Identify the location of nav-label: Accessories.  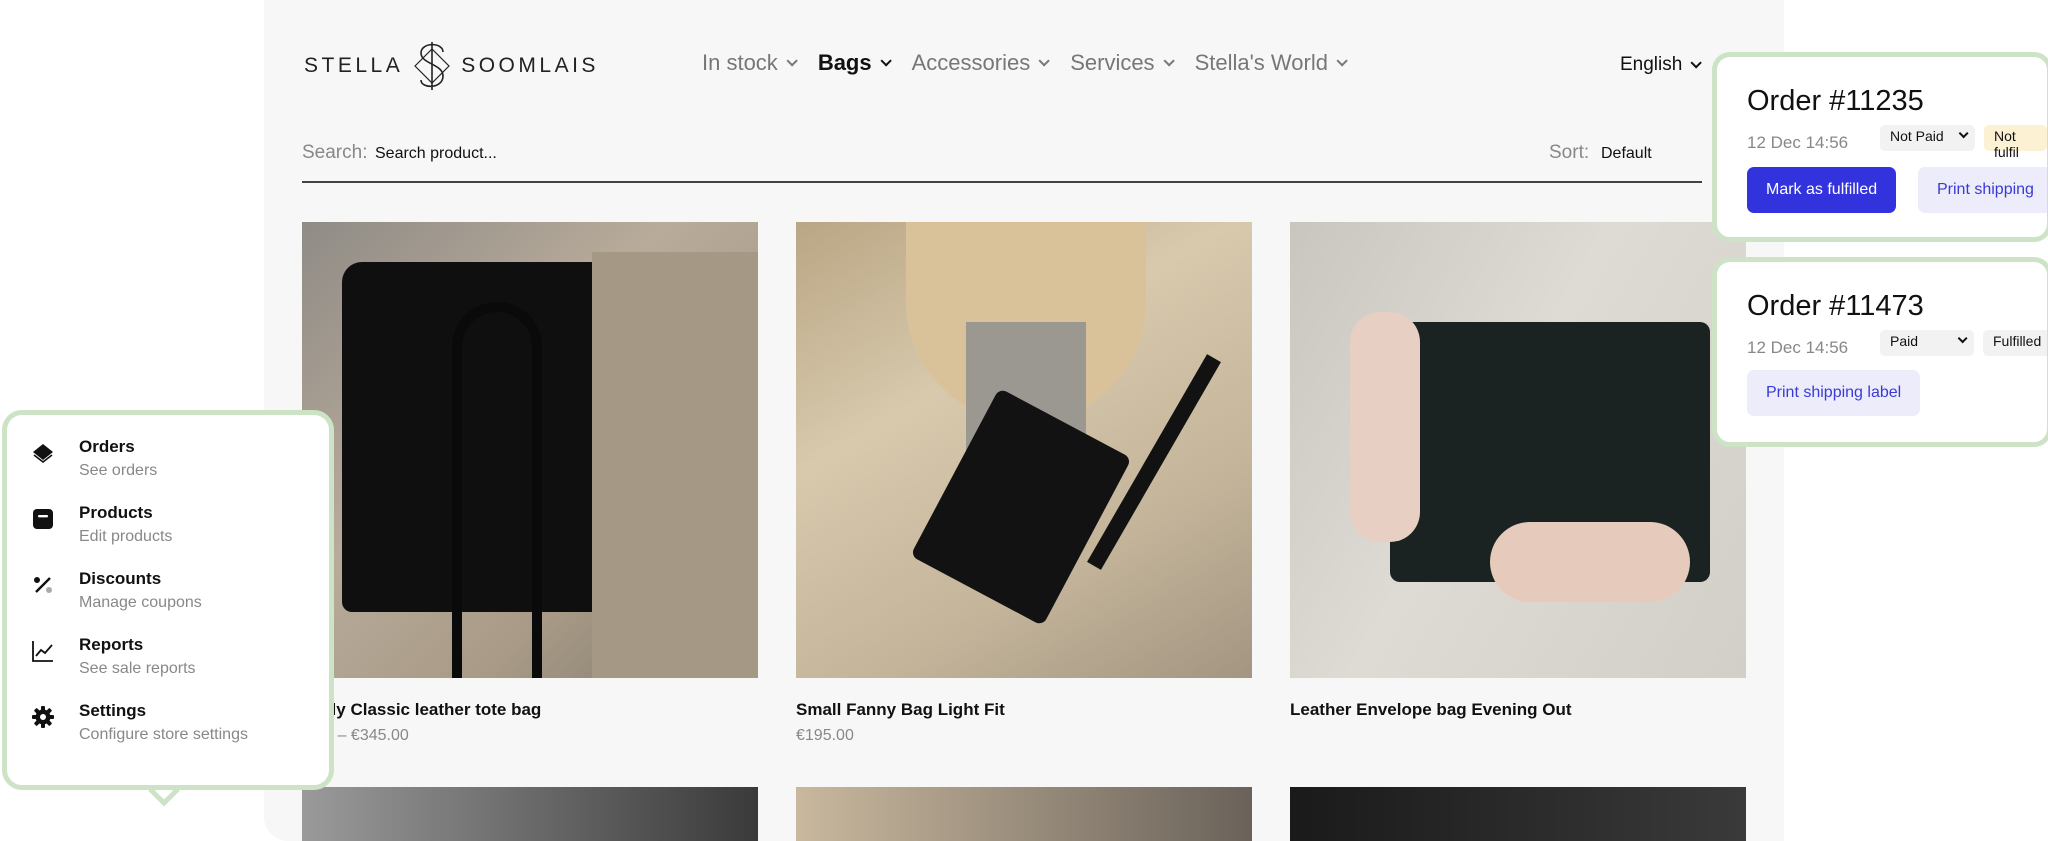
(971, 62).